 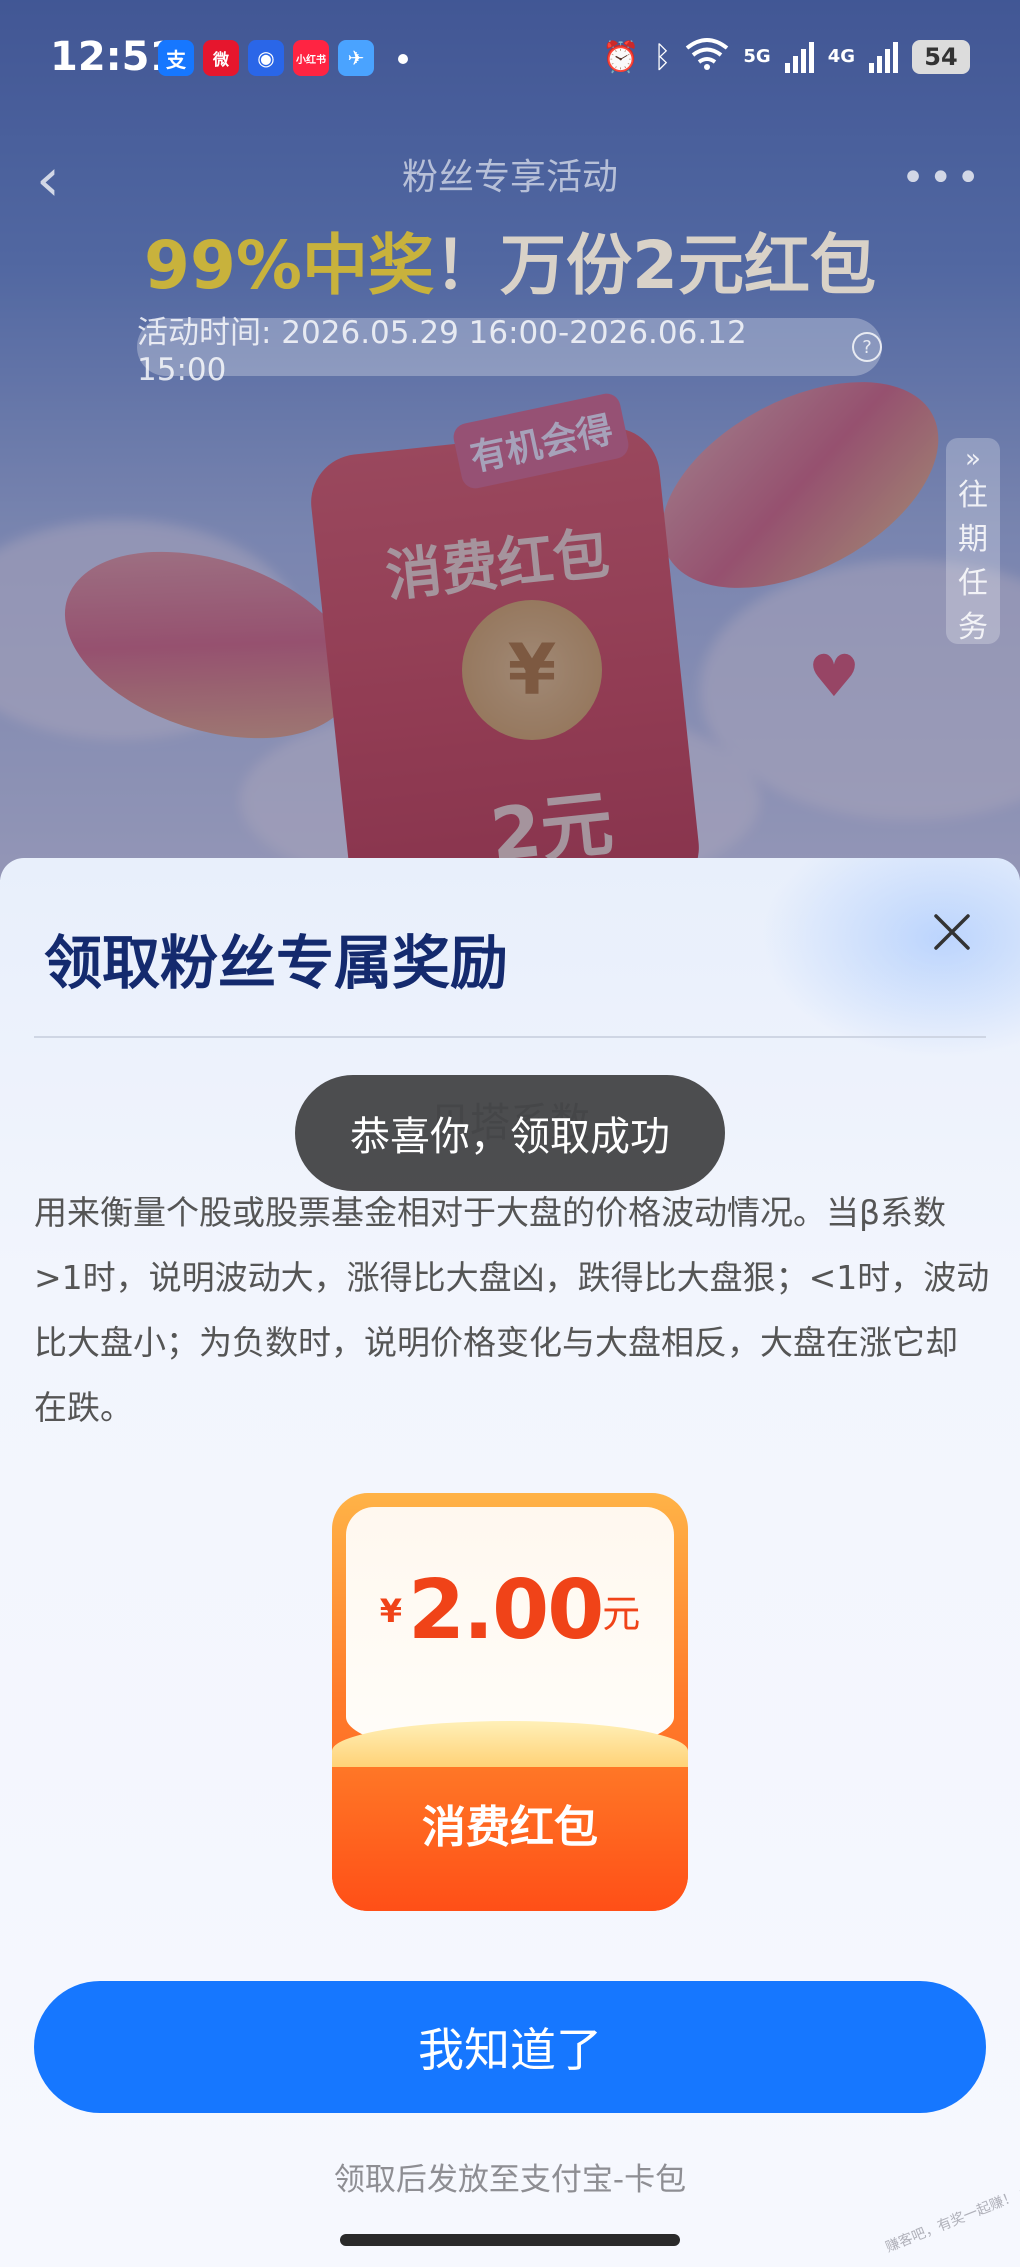 I want to click on past-tasks-char: 期, so click(x=973, y=539).